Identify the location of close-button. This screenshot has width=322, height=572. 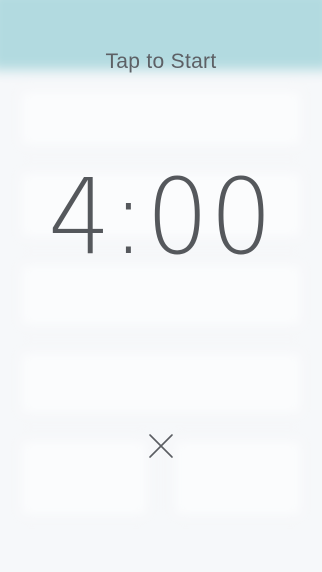
(161, 446).